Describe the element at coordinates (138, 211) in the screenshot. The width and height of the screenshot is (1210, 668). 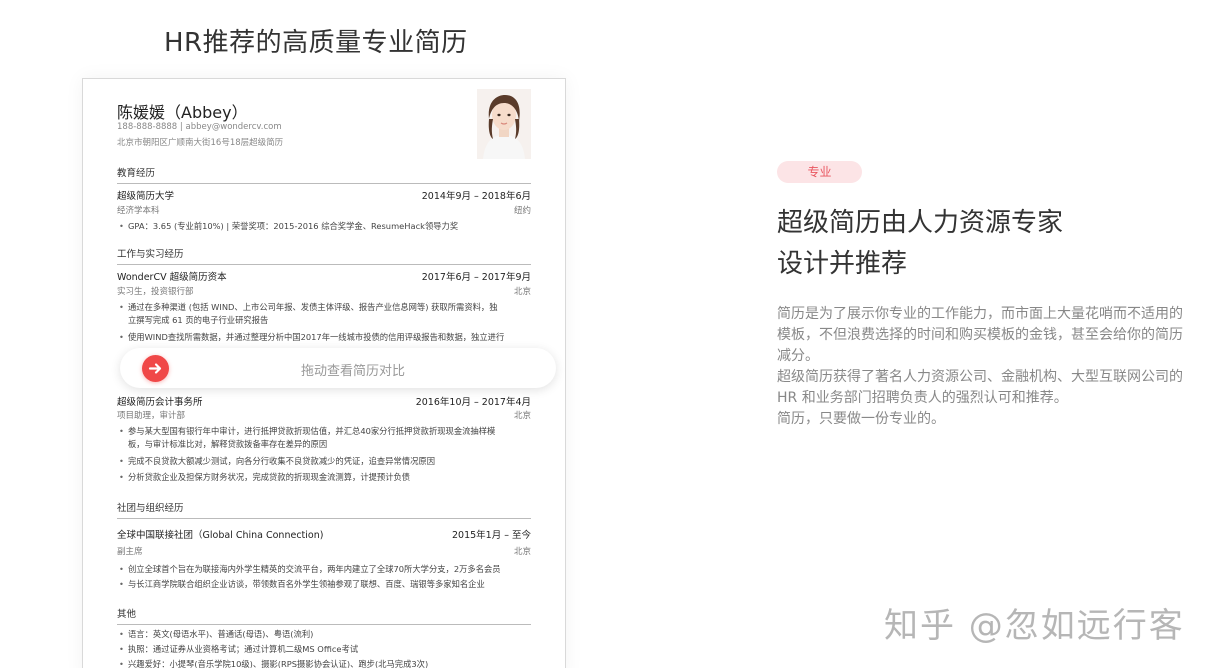
I see `degree: 经济学本科` at that location.